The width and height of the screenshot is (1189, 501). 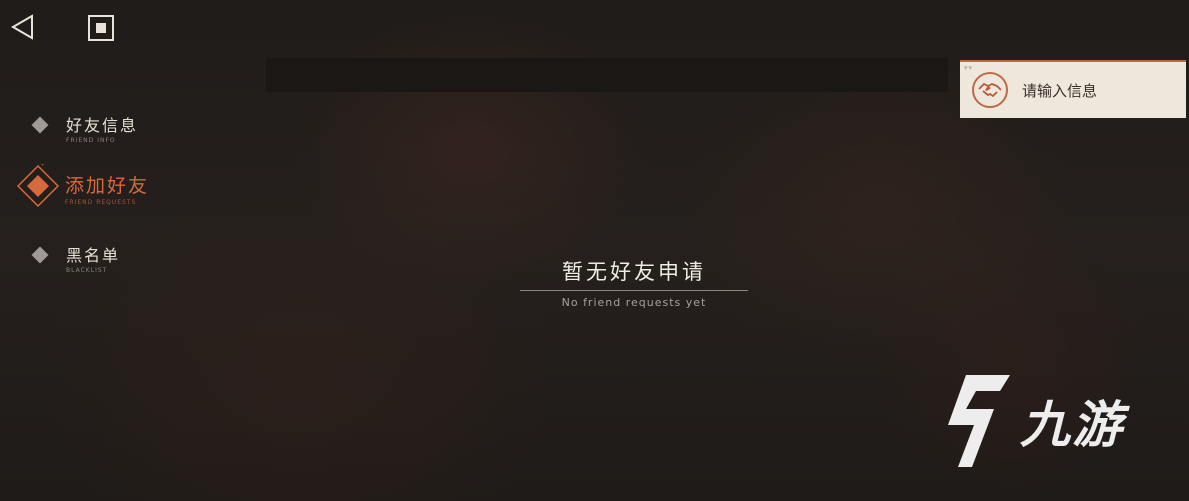 What do you see at coordinates (607, 75) in the screenshot?
I see `top-bar` at bounding box center [607, 75].